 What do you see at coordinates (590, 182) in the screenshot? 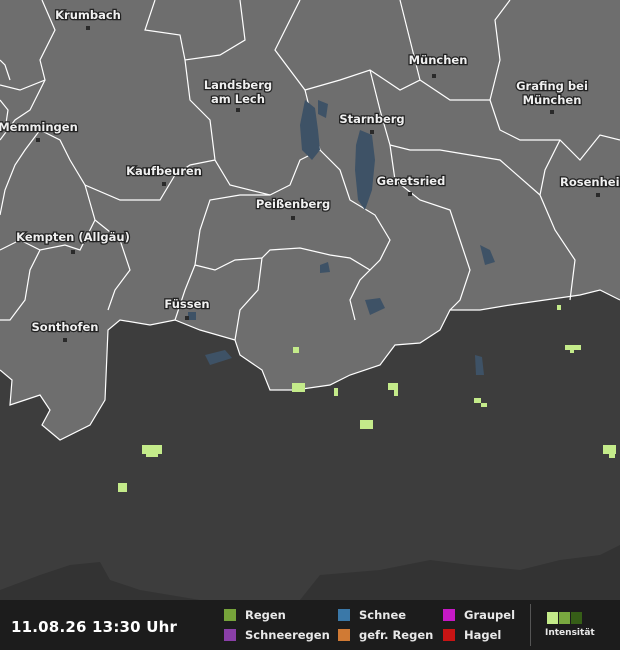
I see `city-label: Rosenheim` at bounding box center [590, 182].